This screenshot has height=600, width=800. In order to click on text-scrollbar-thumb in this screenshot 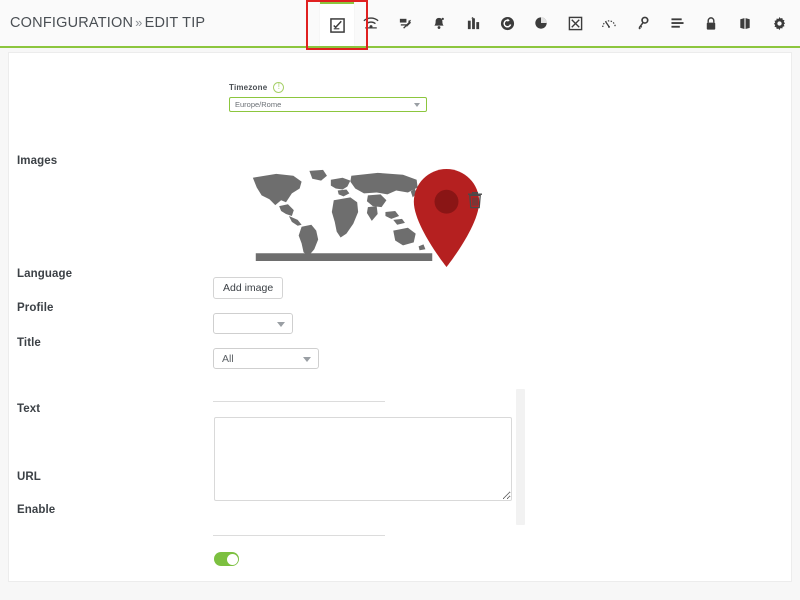, I will do `click(520, 457)`.